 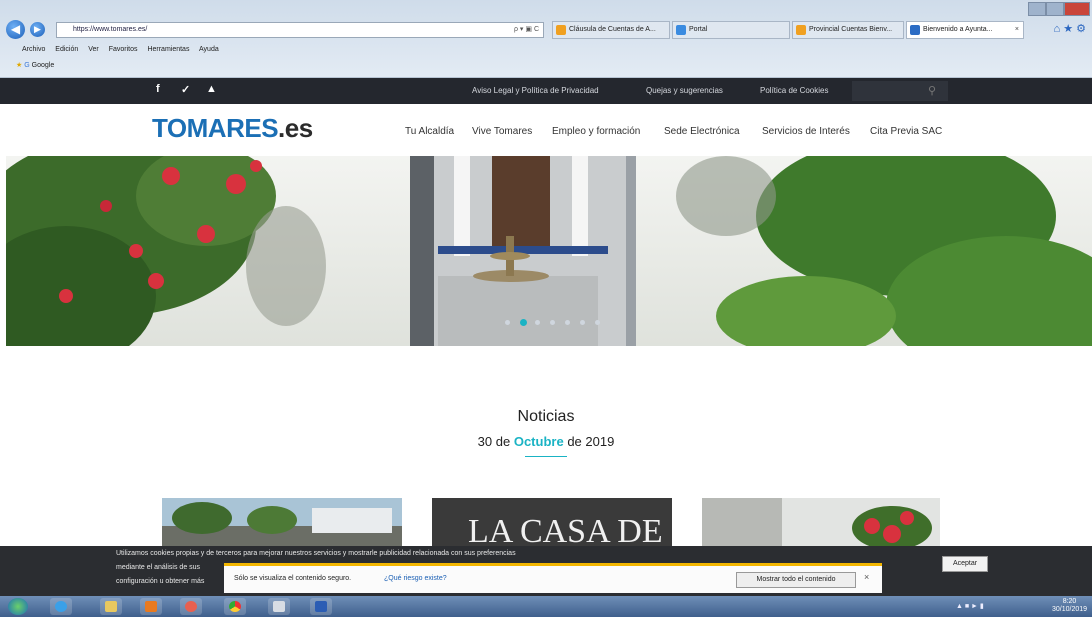 I want to click on news-card-image: LA CASA DE, so click(x=552, y=523).